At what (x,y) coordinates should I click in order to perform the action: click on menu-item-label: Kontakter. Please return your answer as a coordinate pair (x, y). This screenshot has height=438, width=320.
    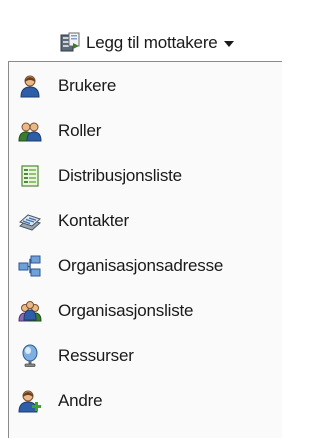
    Looking at the image, I should click on (93, 220).